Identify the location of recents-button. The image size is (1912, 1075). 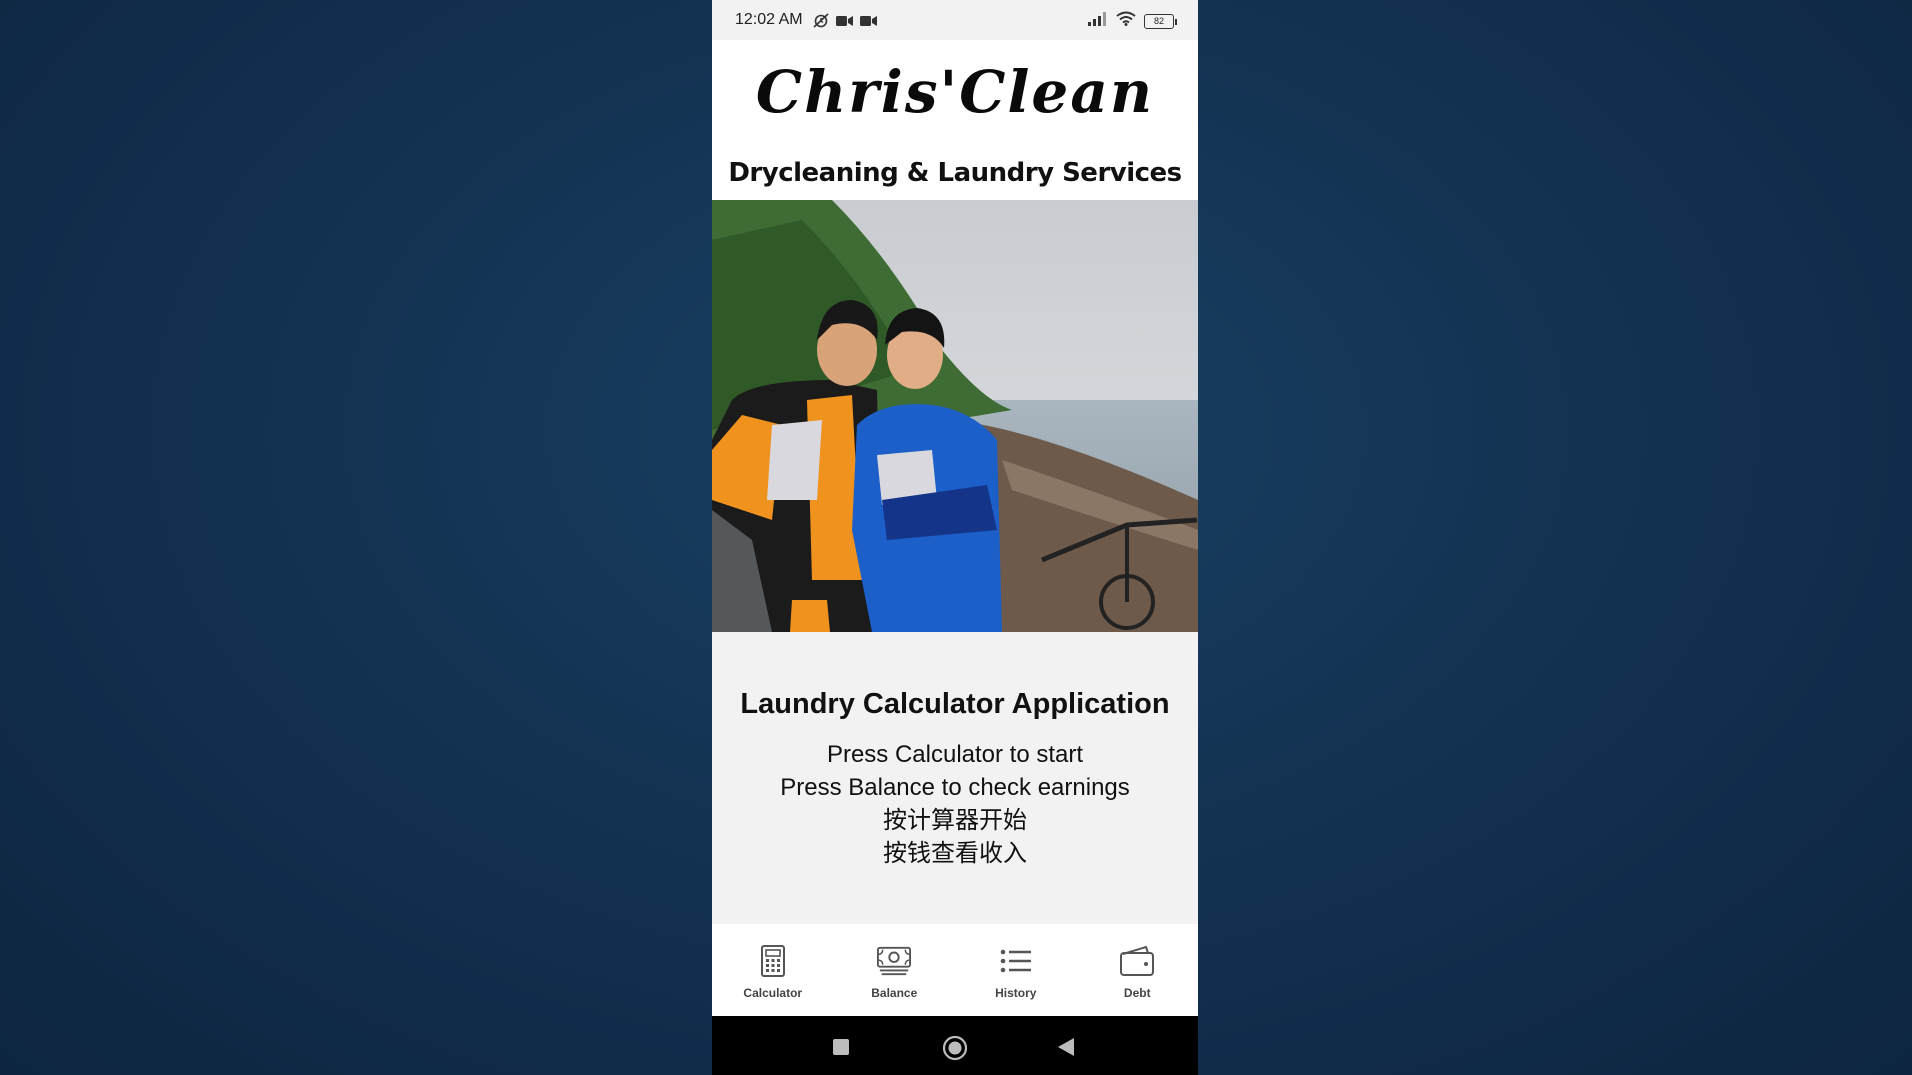
(841, 1049).